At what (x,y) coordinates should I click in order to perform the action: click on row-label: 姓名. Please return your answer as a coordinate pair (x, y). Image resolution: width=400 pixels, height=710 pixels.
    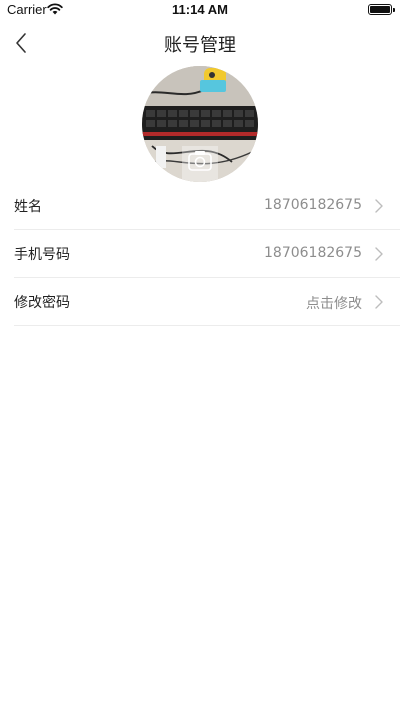
    Looking at the image, I should click on (28, 207).